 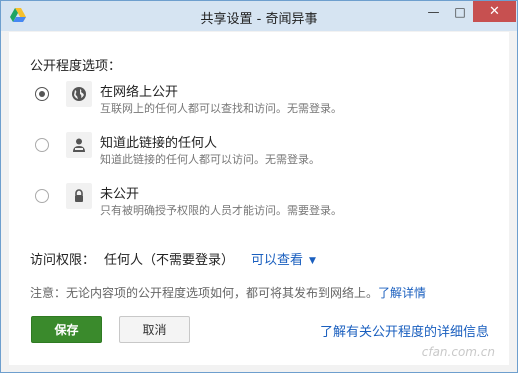 I want to click on option-anyone-with-link: 知道此链接的任何人 知道此链接的任何人都可以访问。无需登录。, so click(x=259, y=152).